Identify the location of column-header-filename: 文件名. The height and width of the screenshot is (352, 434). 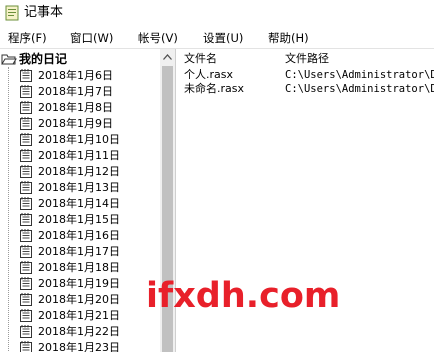
(200, 59).